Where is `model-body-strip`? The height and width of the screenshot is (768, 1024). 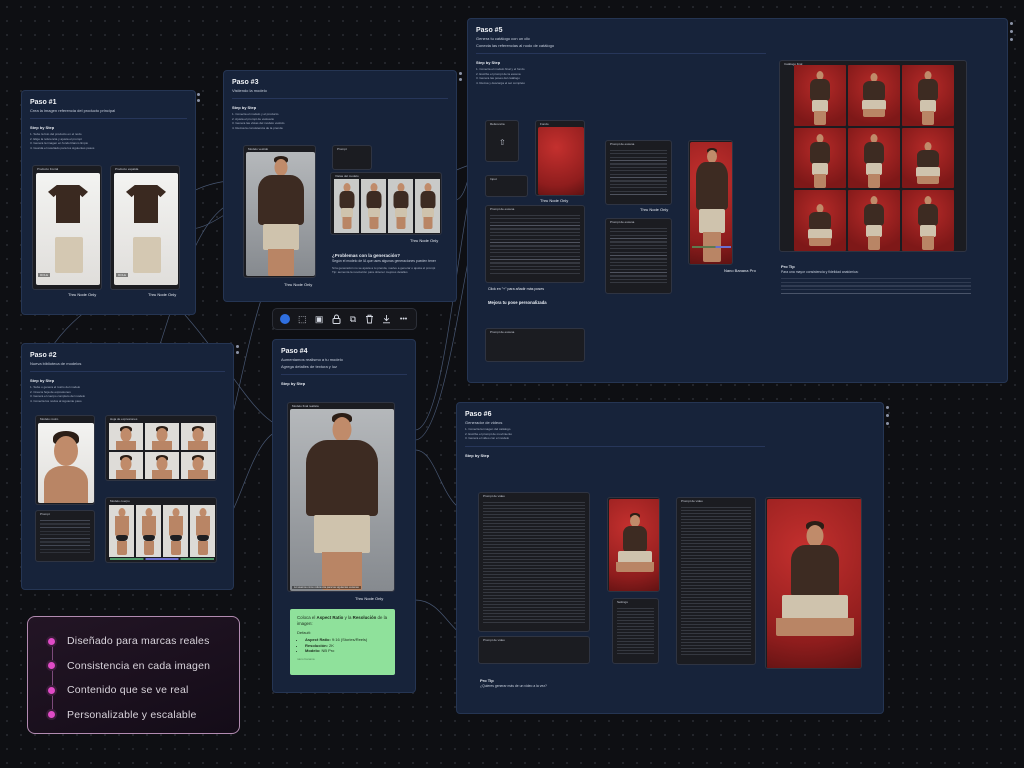 model-body-strip is located at coordinates (162, 531).